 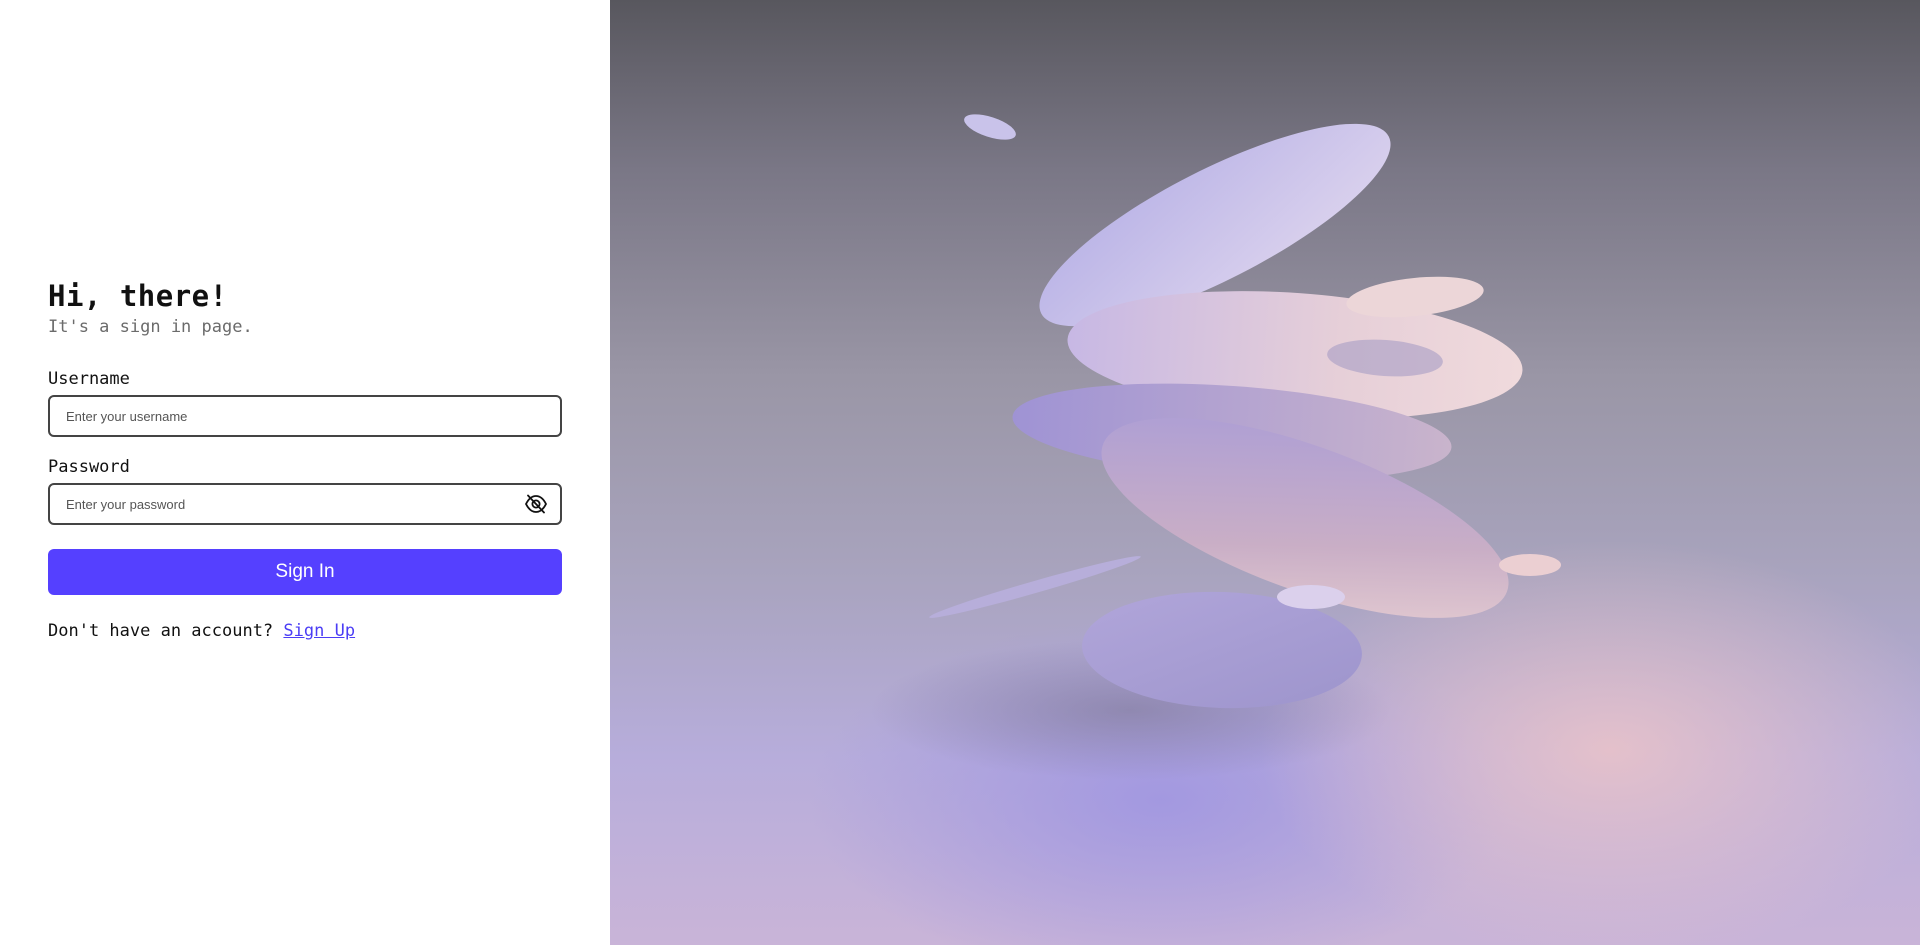 I want to click on password-label: Password, so click(x=89, y=467).